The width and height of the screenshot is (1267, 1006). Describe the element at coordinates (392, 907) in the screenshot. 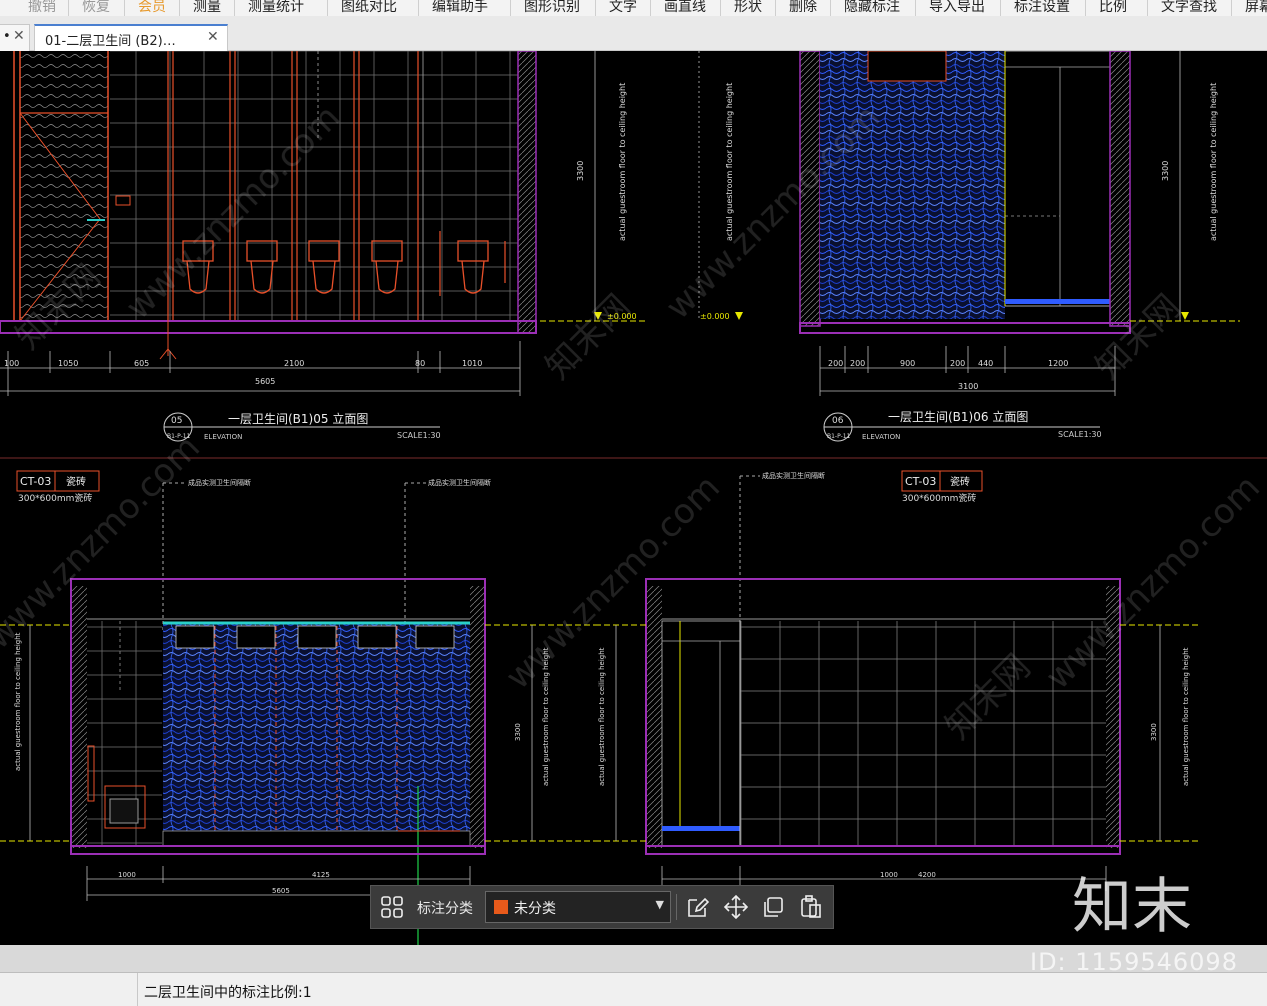

I see `grid-icon` at that location.